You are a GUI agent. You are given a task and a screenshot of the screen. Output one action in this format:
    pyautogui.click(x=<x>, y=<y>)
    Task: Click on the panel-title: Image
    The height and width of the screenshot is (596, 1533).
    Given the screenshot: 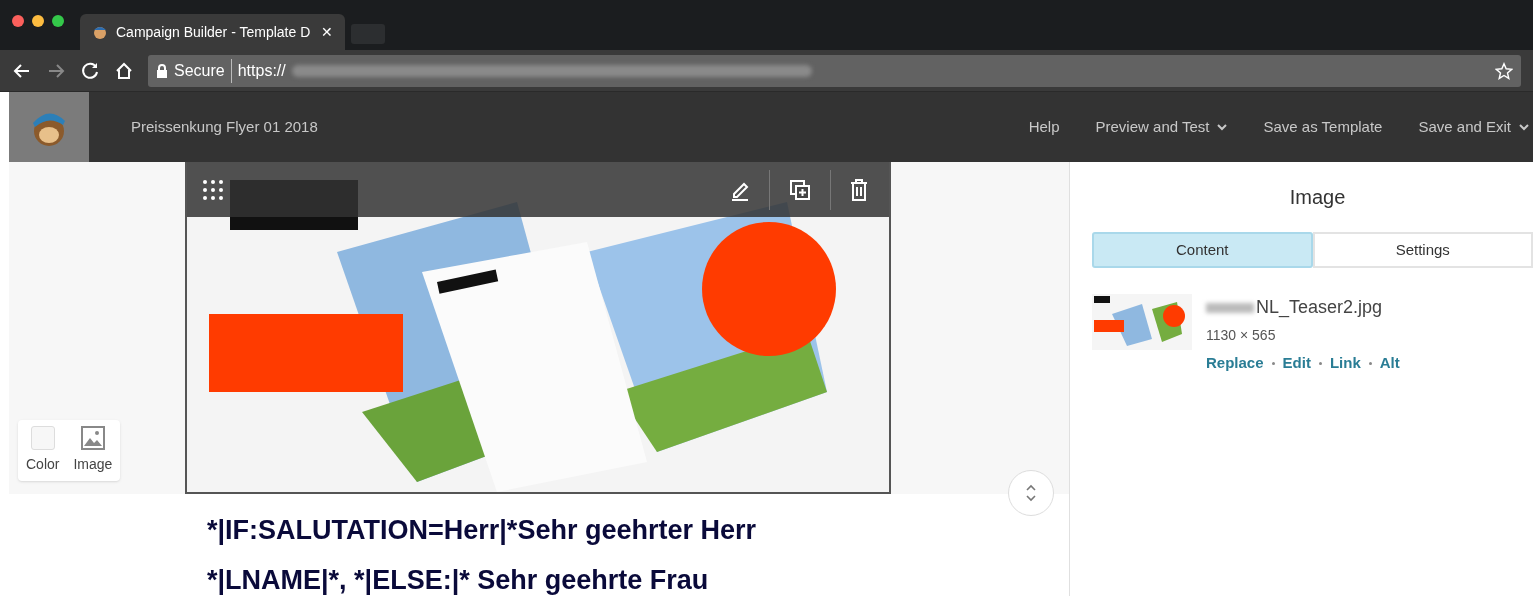 What is the action you would take?
    pyautogui.click(x=1317, y=197)
    